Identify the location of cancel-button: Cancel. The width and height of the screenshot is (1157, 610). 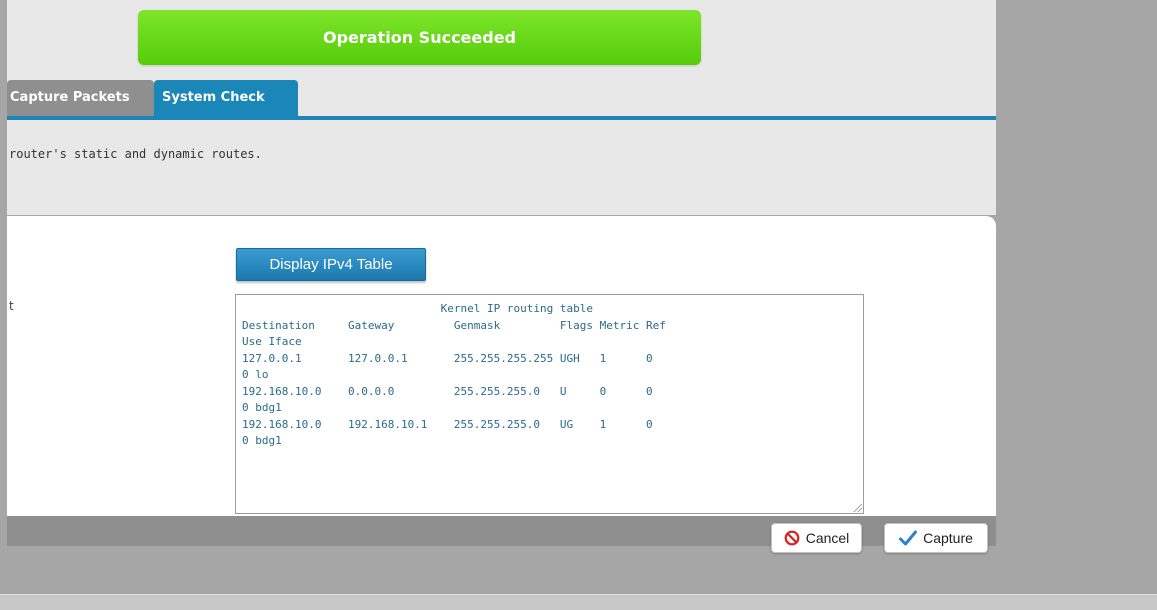
(816, 538).